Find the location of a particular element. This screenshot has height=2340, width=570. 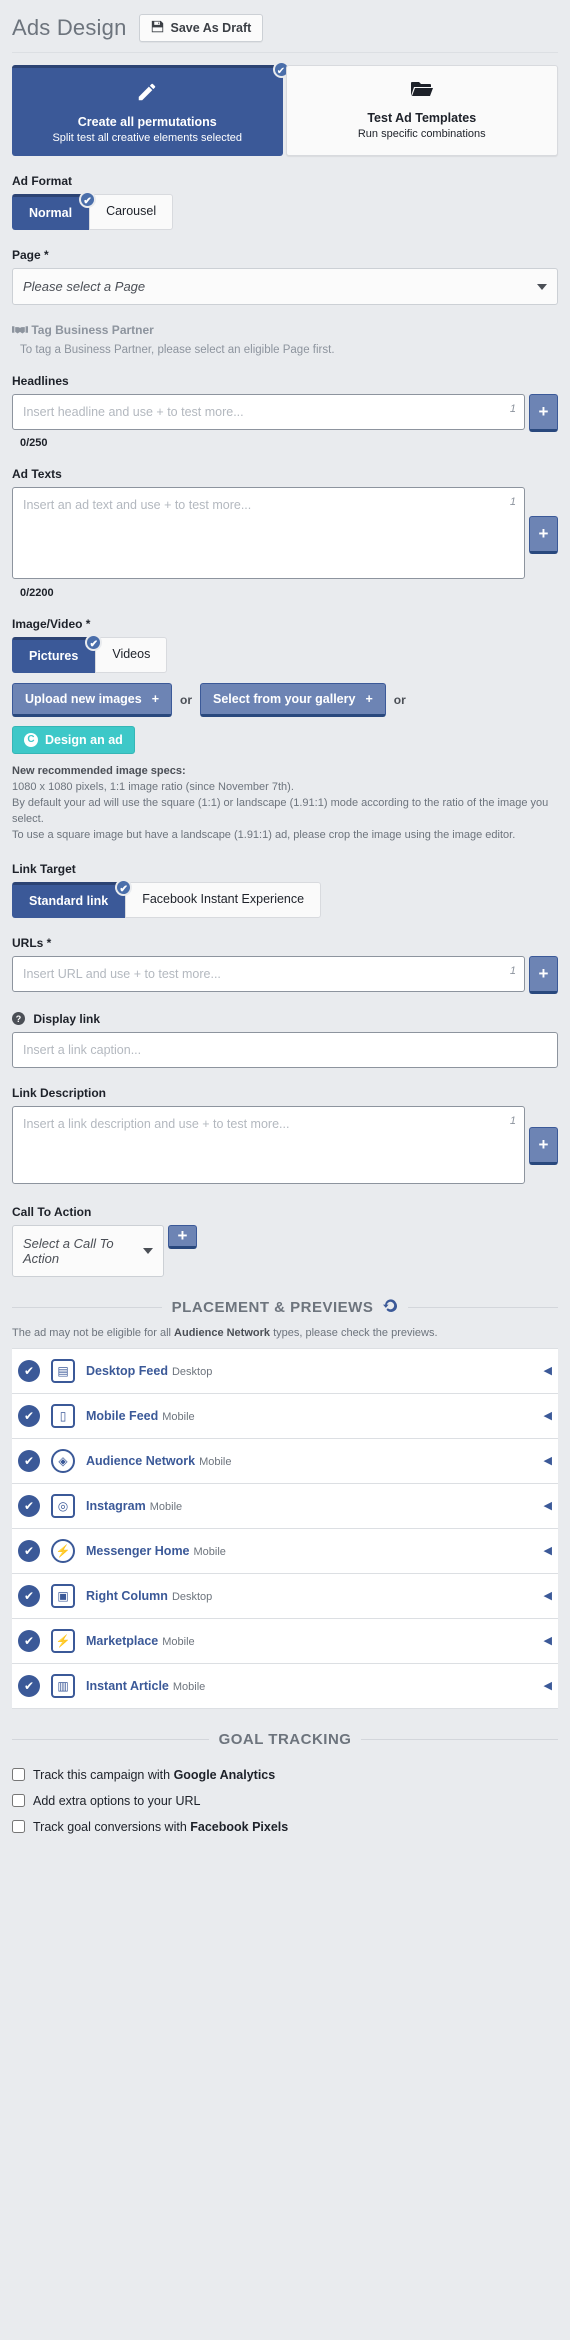

placement-row-instagram: ✔ ◎ Instagram Mobile ◀ is located at coordinates (285, 1506).